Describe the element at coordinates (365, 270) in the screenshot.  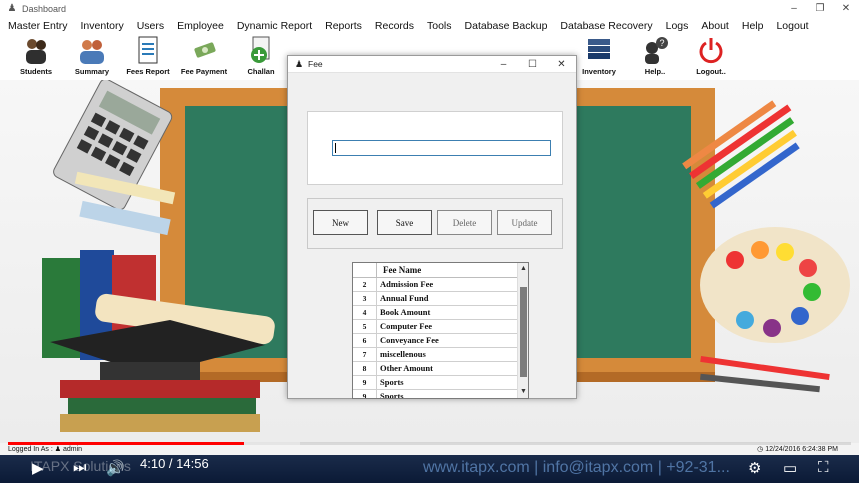
I see `row-header-corner` at that location.